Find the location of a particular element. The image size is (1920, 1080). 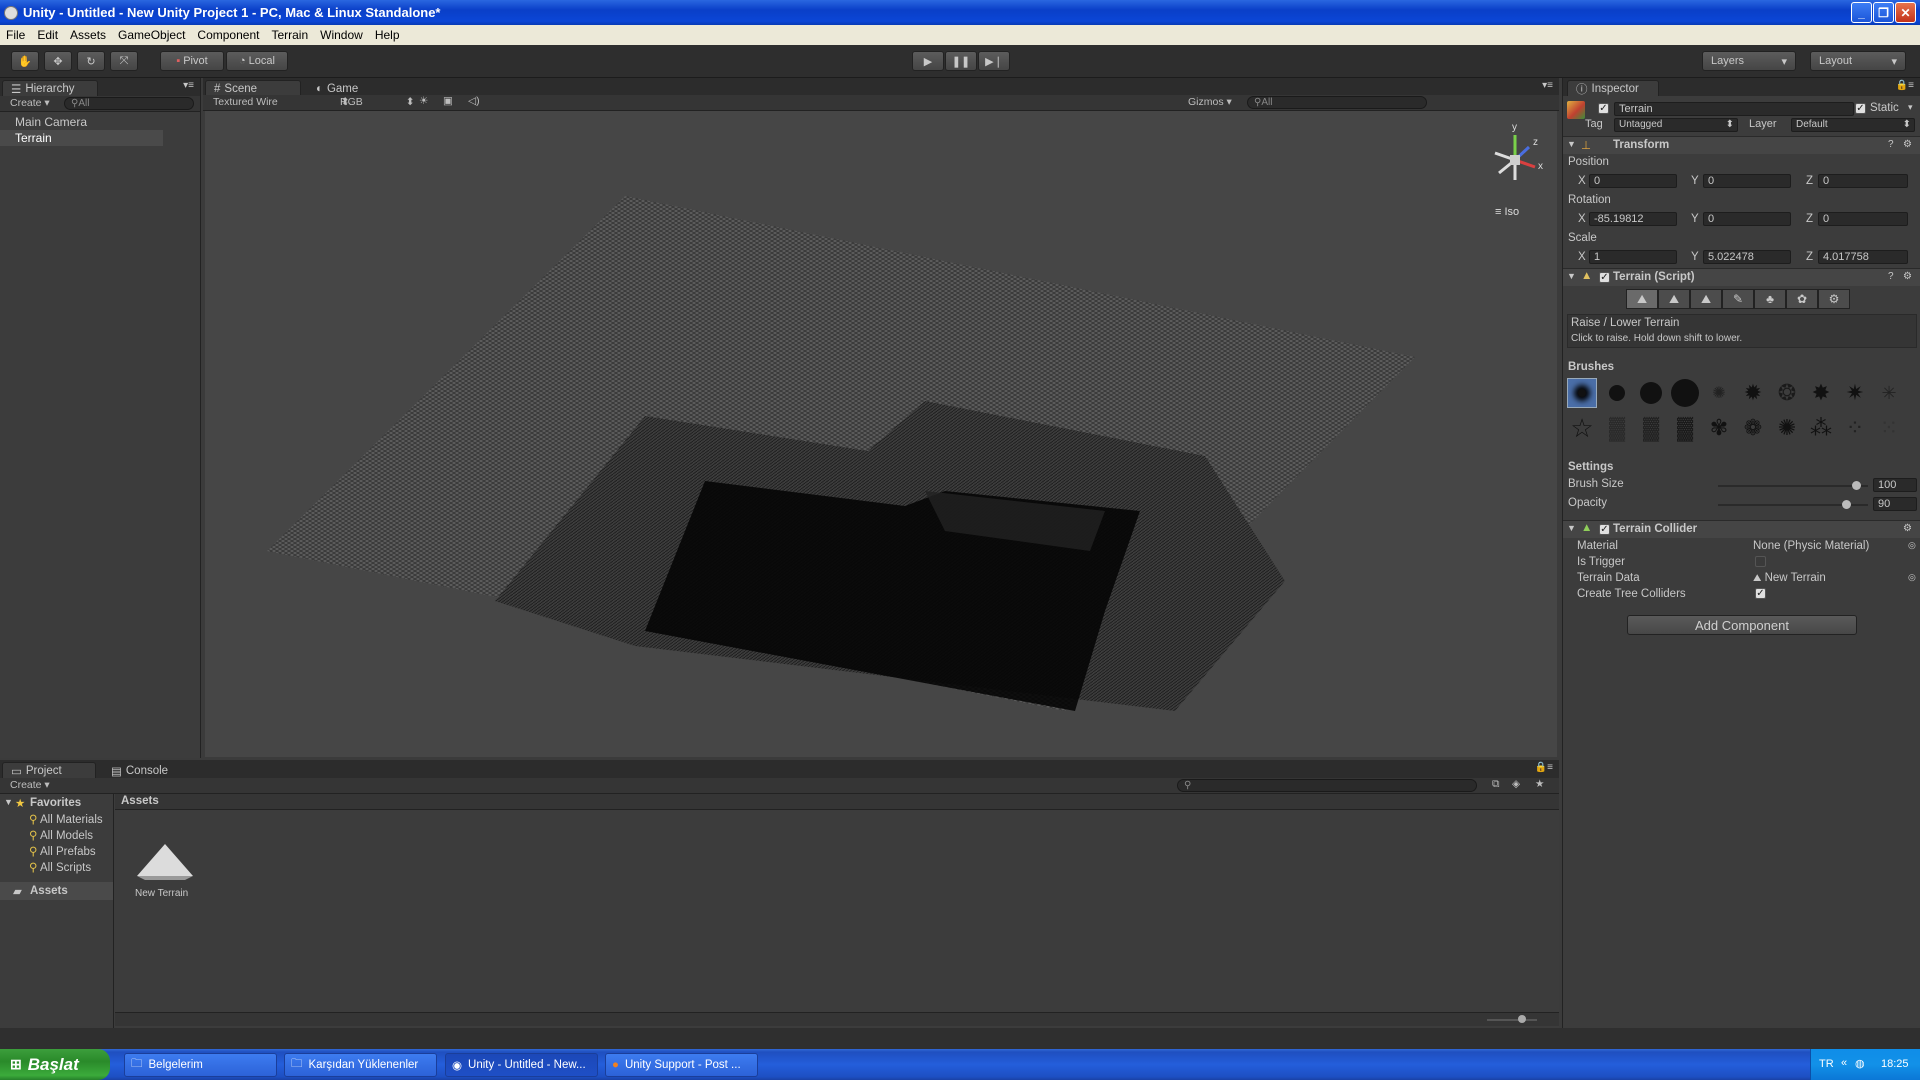

raise-lower-tool-button: ⛰ is located at coordinates (1642, 299).